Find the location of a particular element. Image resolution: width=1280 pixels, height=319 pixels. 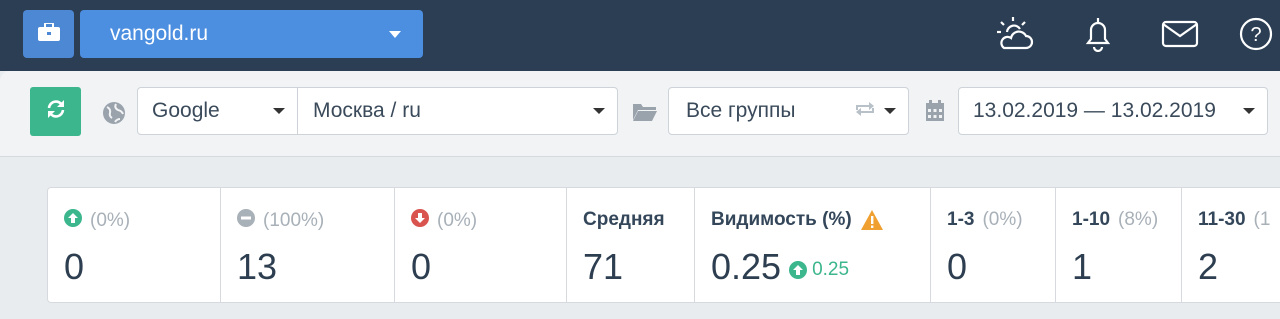

stat-top30-percent: (1 is located at coordinates (1262, 219).